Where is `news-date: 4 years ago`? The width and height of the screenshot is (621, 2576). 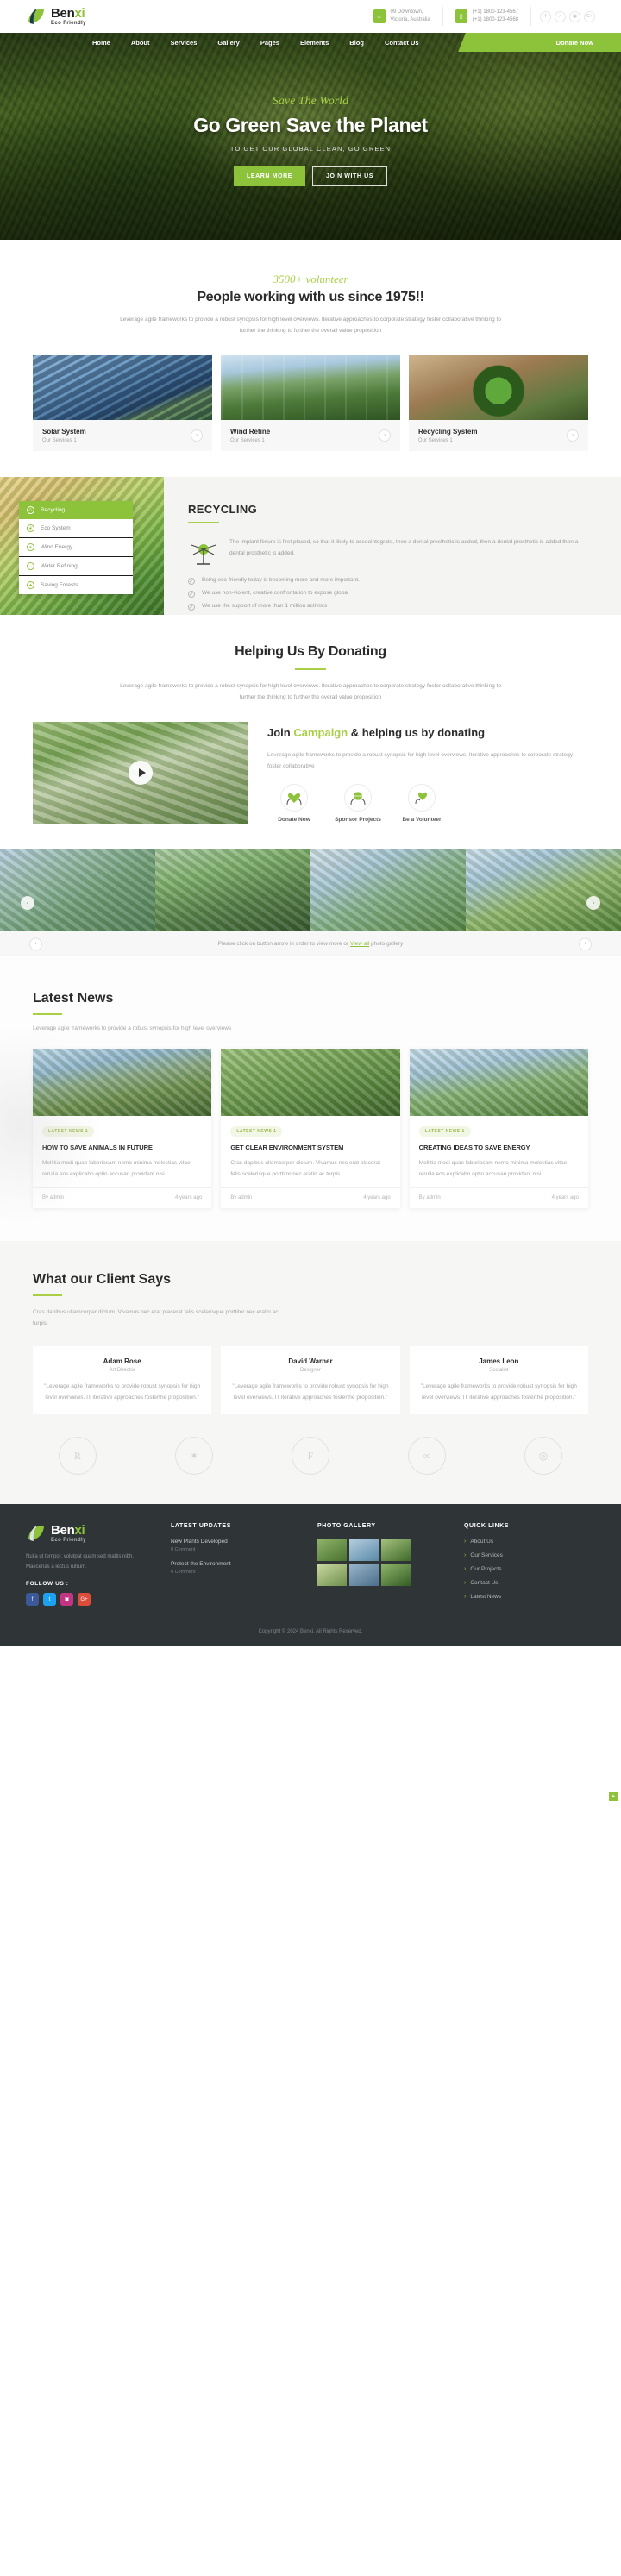 news-date: 4 years ago is located at coordinates (377, 1197).